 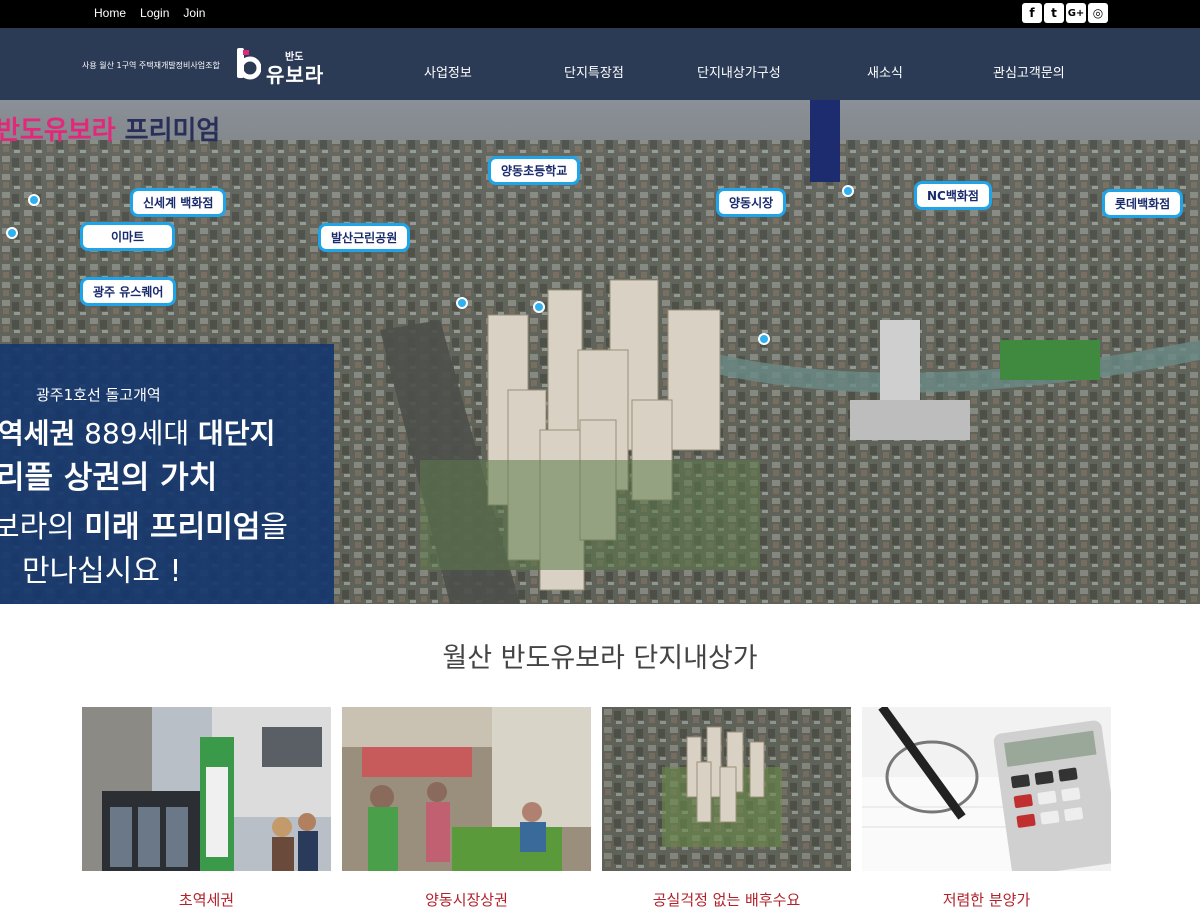 I want to click on feature-card-market: 양동시장상권, so click(x=466, y=808).